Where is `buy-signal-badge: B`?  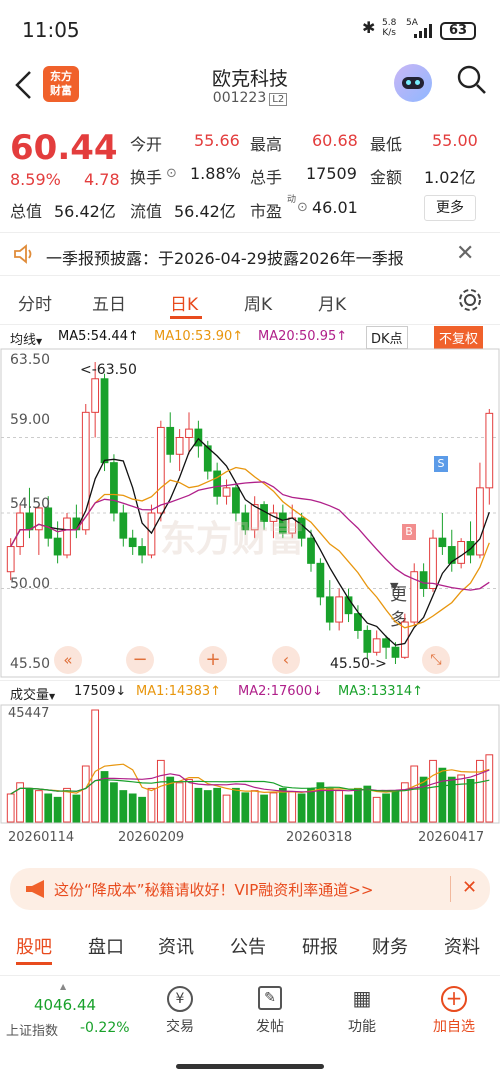 buy-signal-badge: B is located at coordinates (409, 532).